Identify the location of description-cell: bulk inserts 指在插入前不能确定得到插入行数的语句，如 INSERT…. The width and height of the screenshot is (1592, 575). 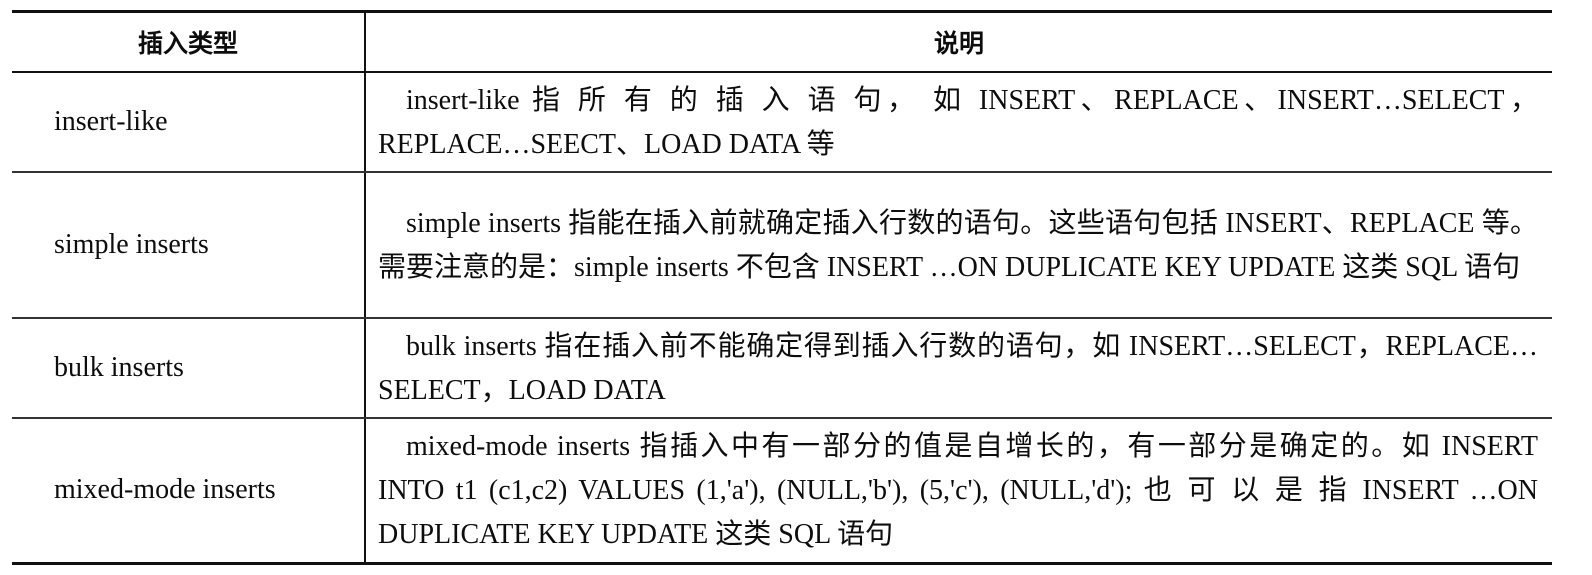
(958, 368).